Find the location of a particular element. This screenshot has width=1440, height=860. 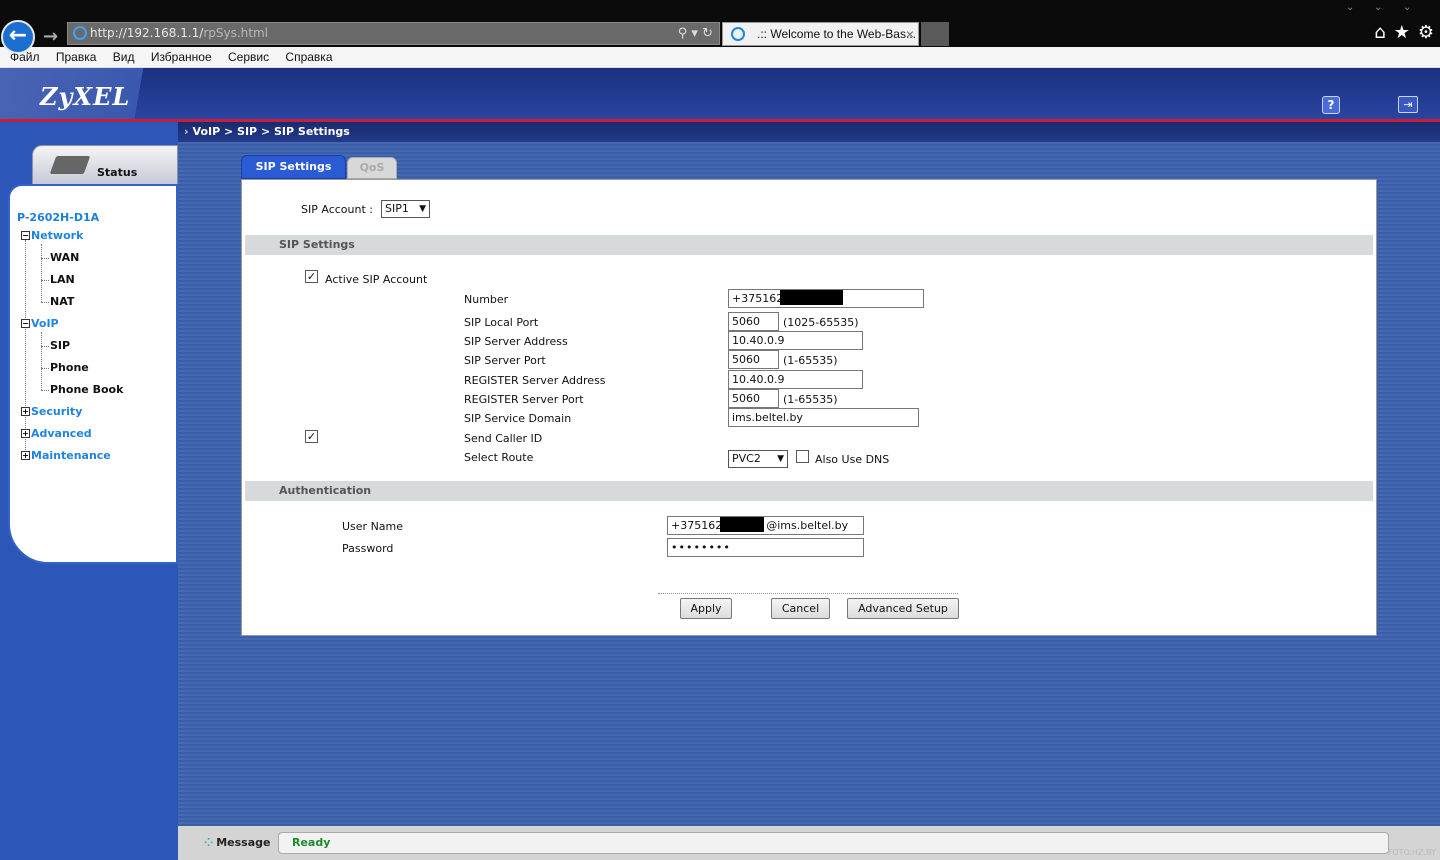

nav-item-advanced: + Advanced is located at coordinates (56, 433).